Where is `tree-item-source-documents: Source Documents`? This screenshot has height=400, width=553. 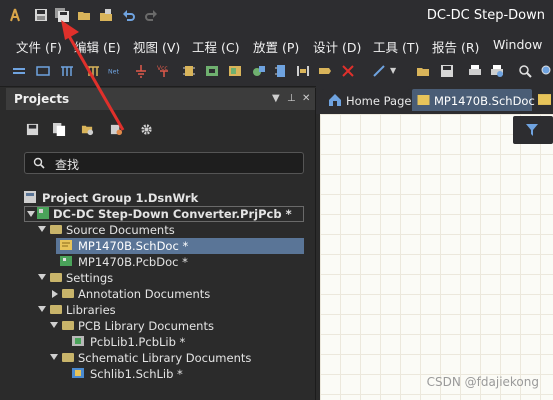
tree-item-source-documents: Source Documents is located at coordinates (160, 230).